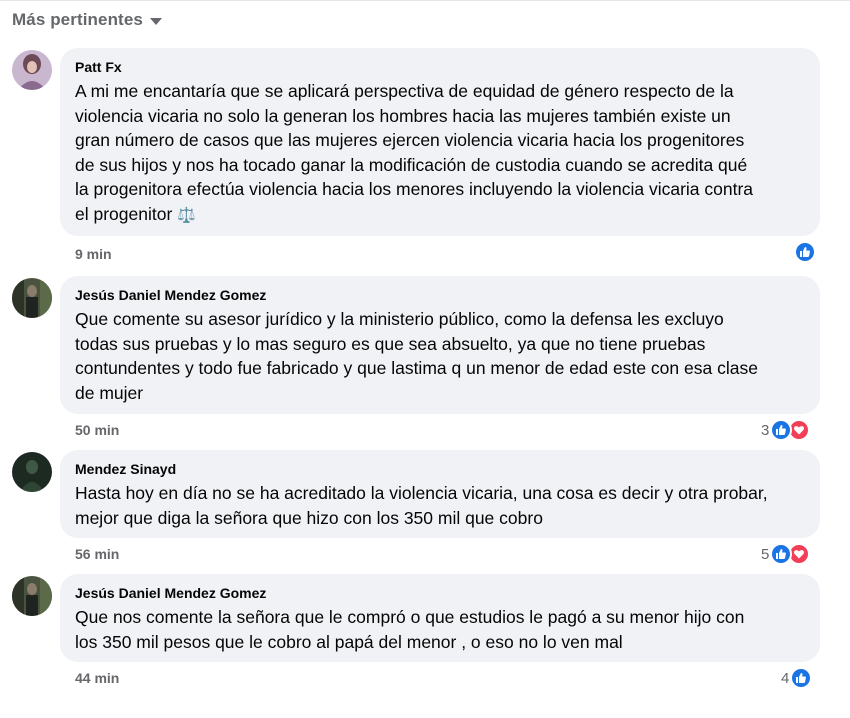  What do you see at coordinates (440, 67) in the screenshot?
I see `comment-author: Patt Fx` at bounding box center [440, 67].